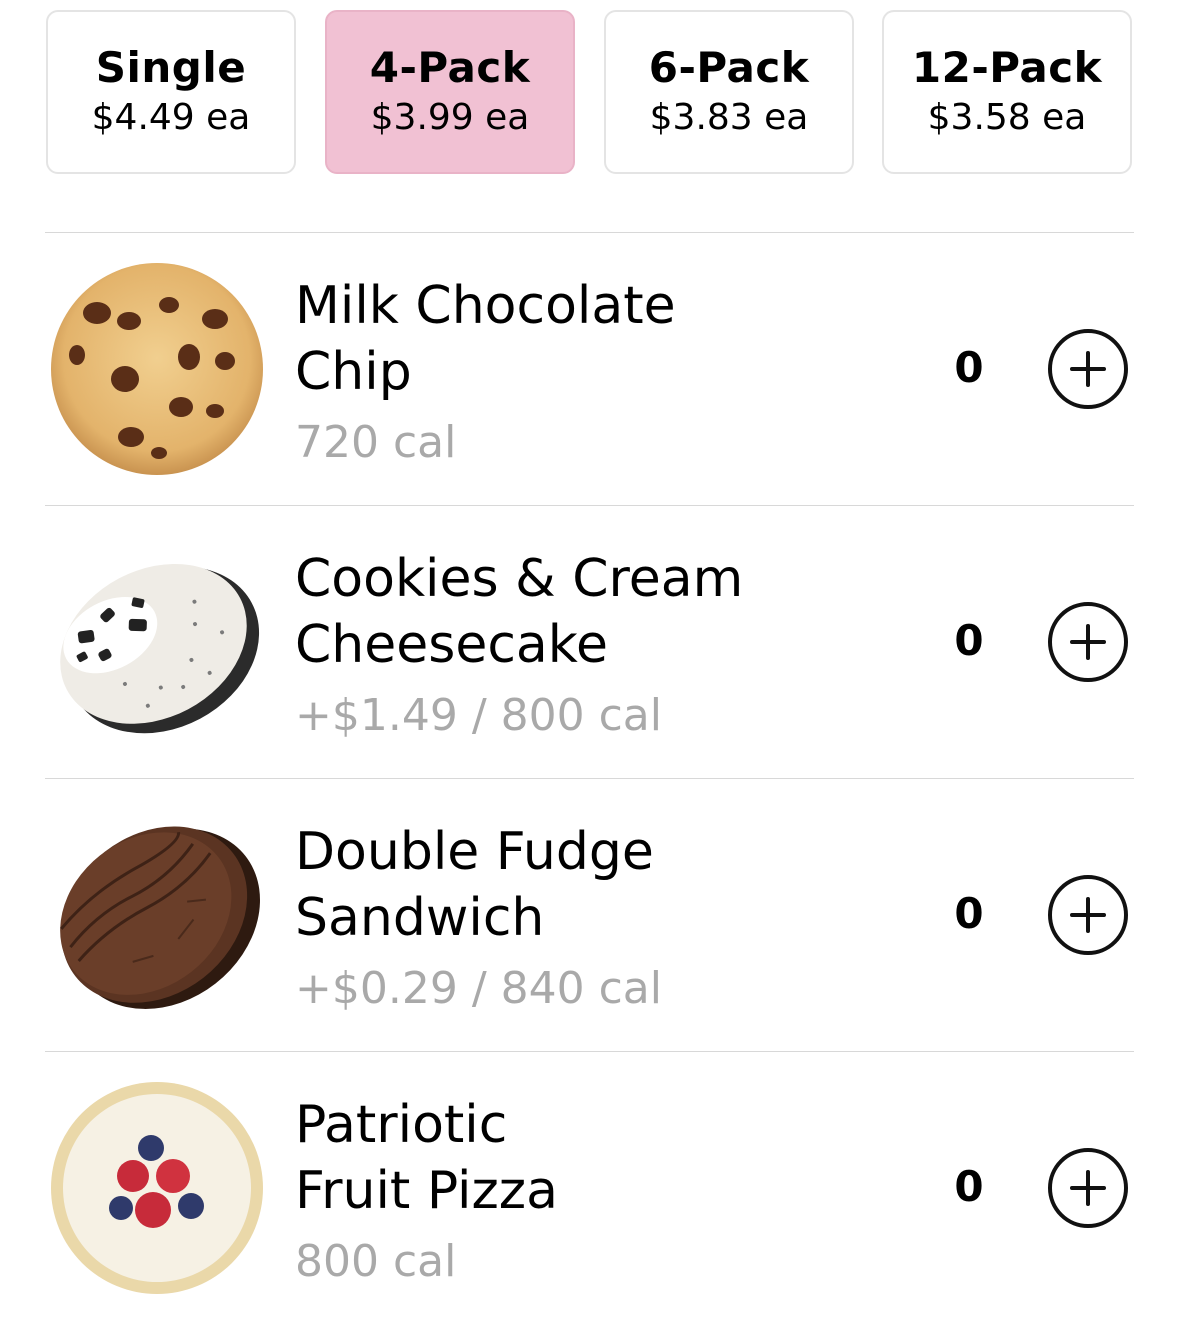 The width and height of the screenshot is (1179, 1324). I want to click on milk-chocolate-chip-cookie-image, so click(157, 369).